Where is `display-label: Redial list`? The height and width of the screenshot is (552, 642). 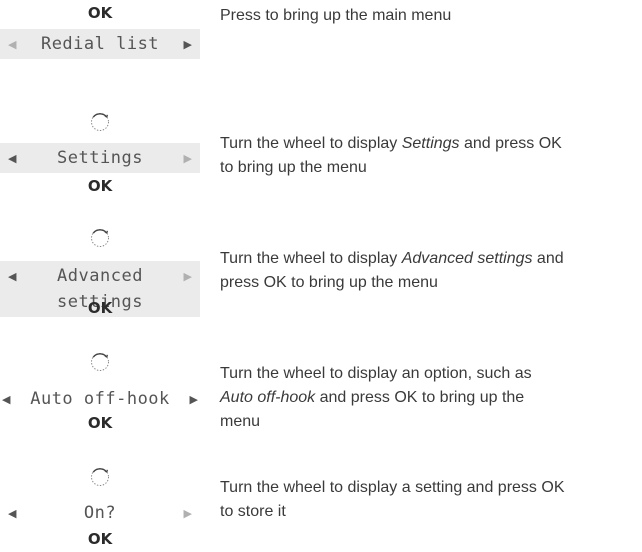 display-label: Redial list is located at coordinates (100, 44).